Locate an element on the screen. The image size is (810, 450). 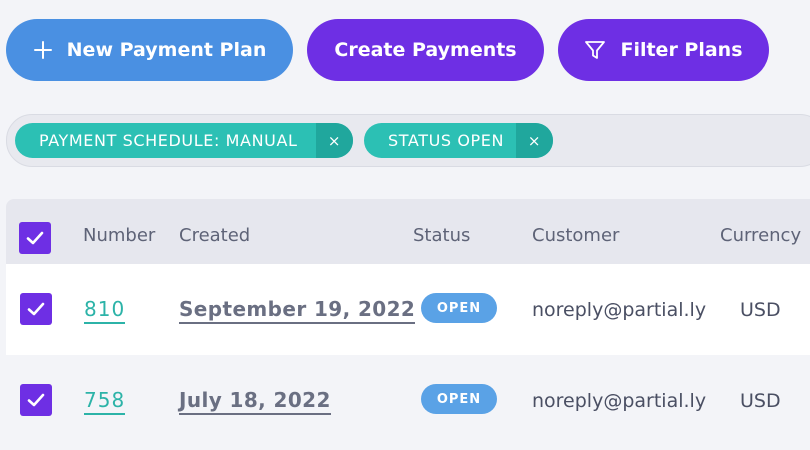
filter-chip-label: STATUS OPEN is located at coordinates (446, 140).